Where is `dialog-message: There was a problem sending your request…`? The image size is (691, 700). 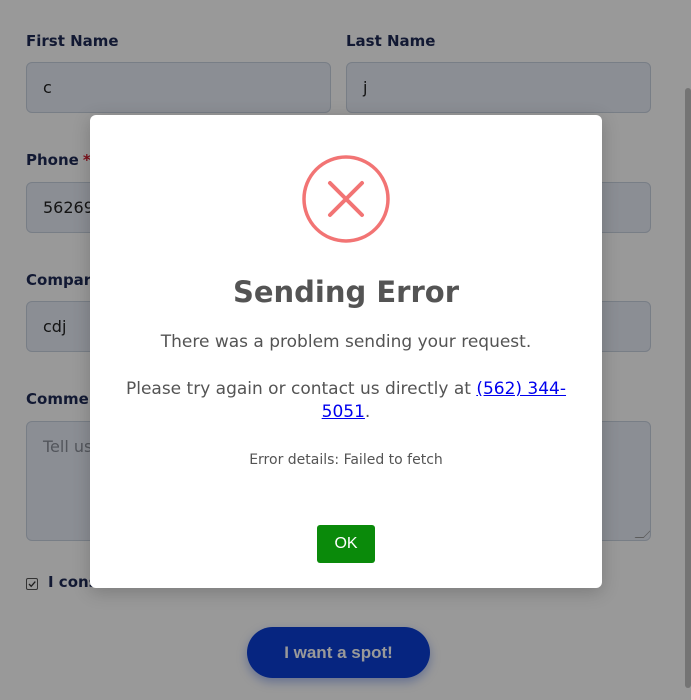 dialog-message: There was a problem sending your request… is located at coordinates (346, 342).